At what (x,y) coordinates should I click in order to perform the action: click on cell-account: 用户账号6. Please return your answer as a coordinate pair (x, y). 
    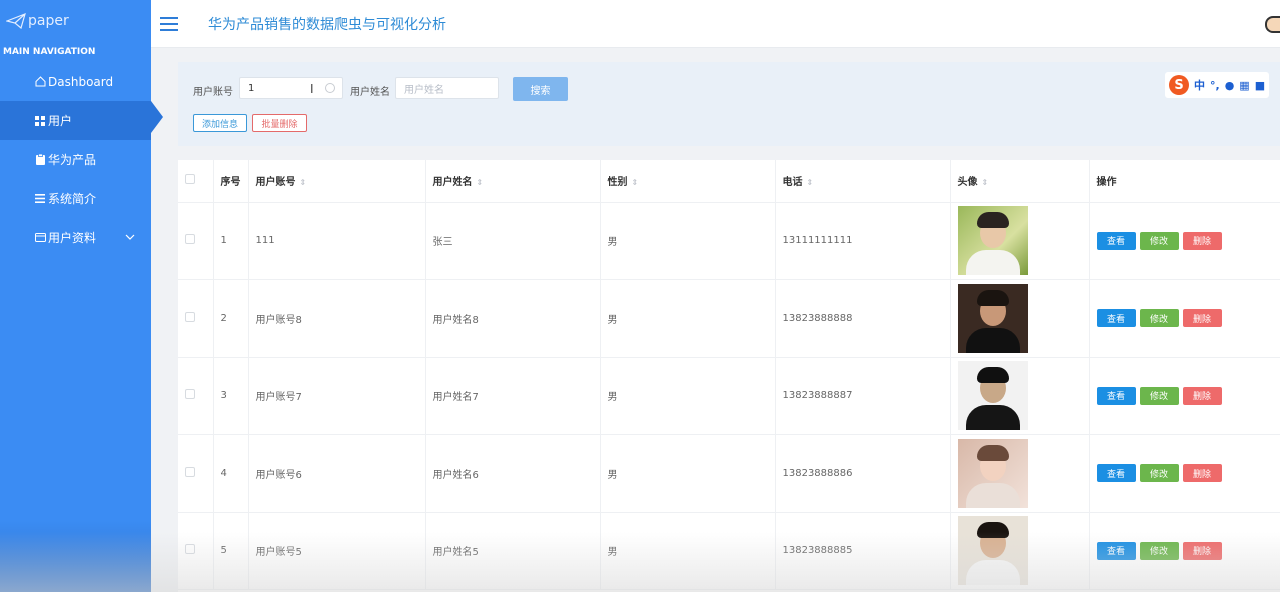
    Looking at the image, I should click on (337, 473).